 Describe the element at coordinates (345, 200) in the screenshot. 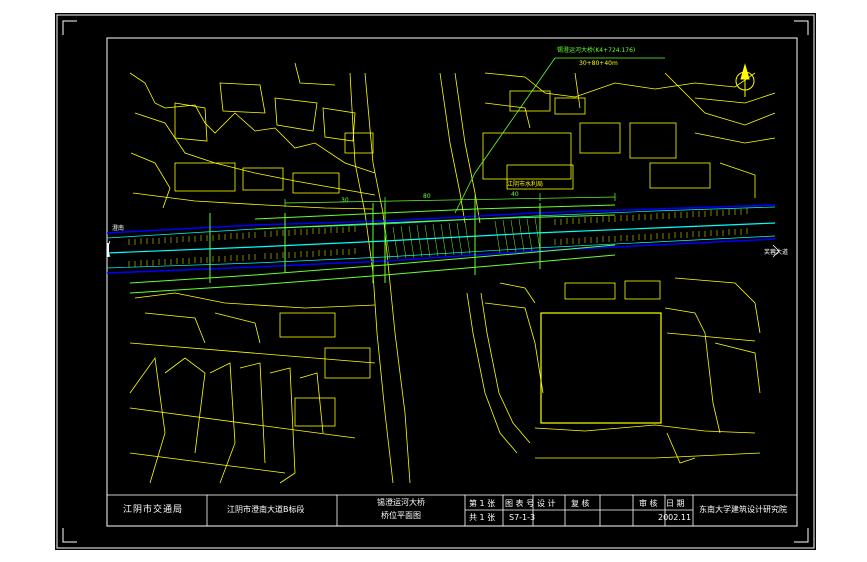

I see `dimension-label-left: 30` at that location.